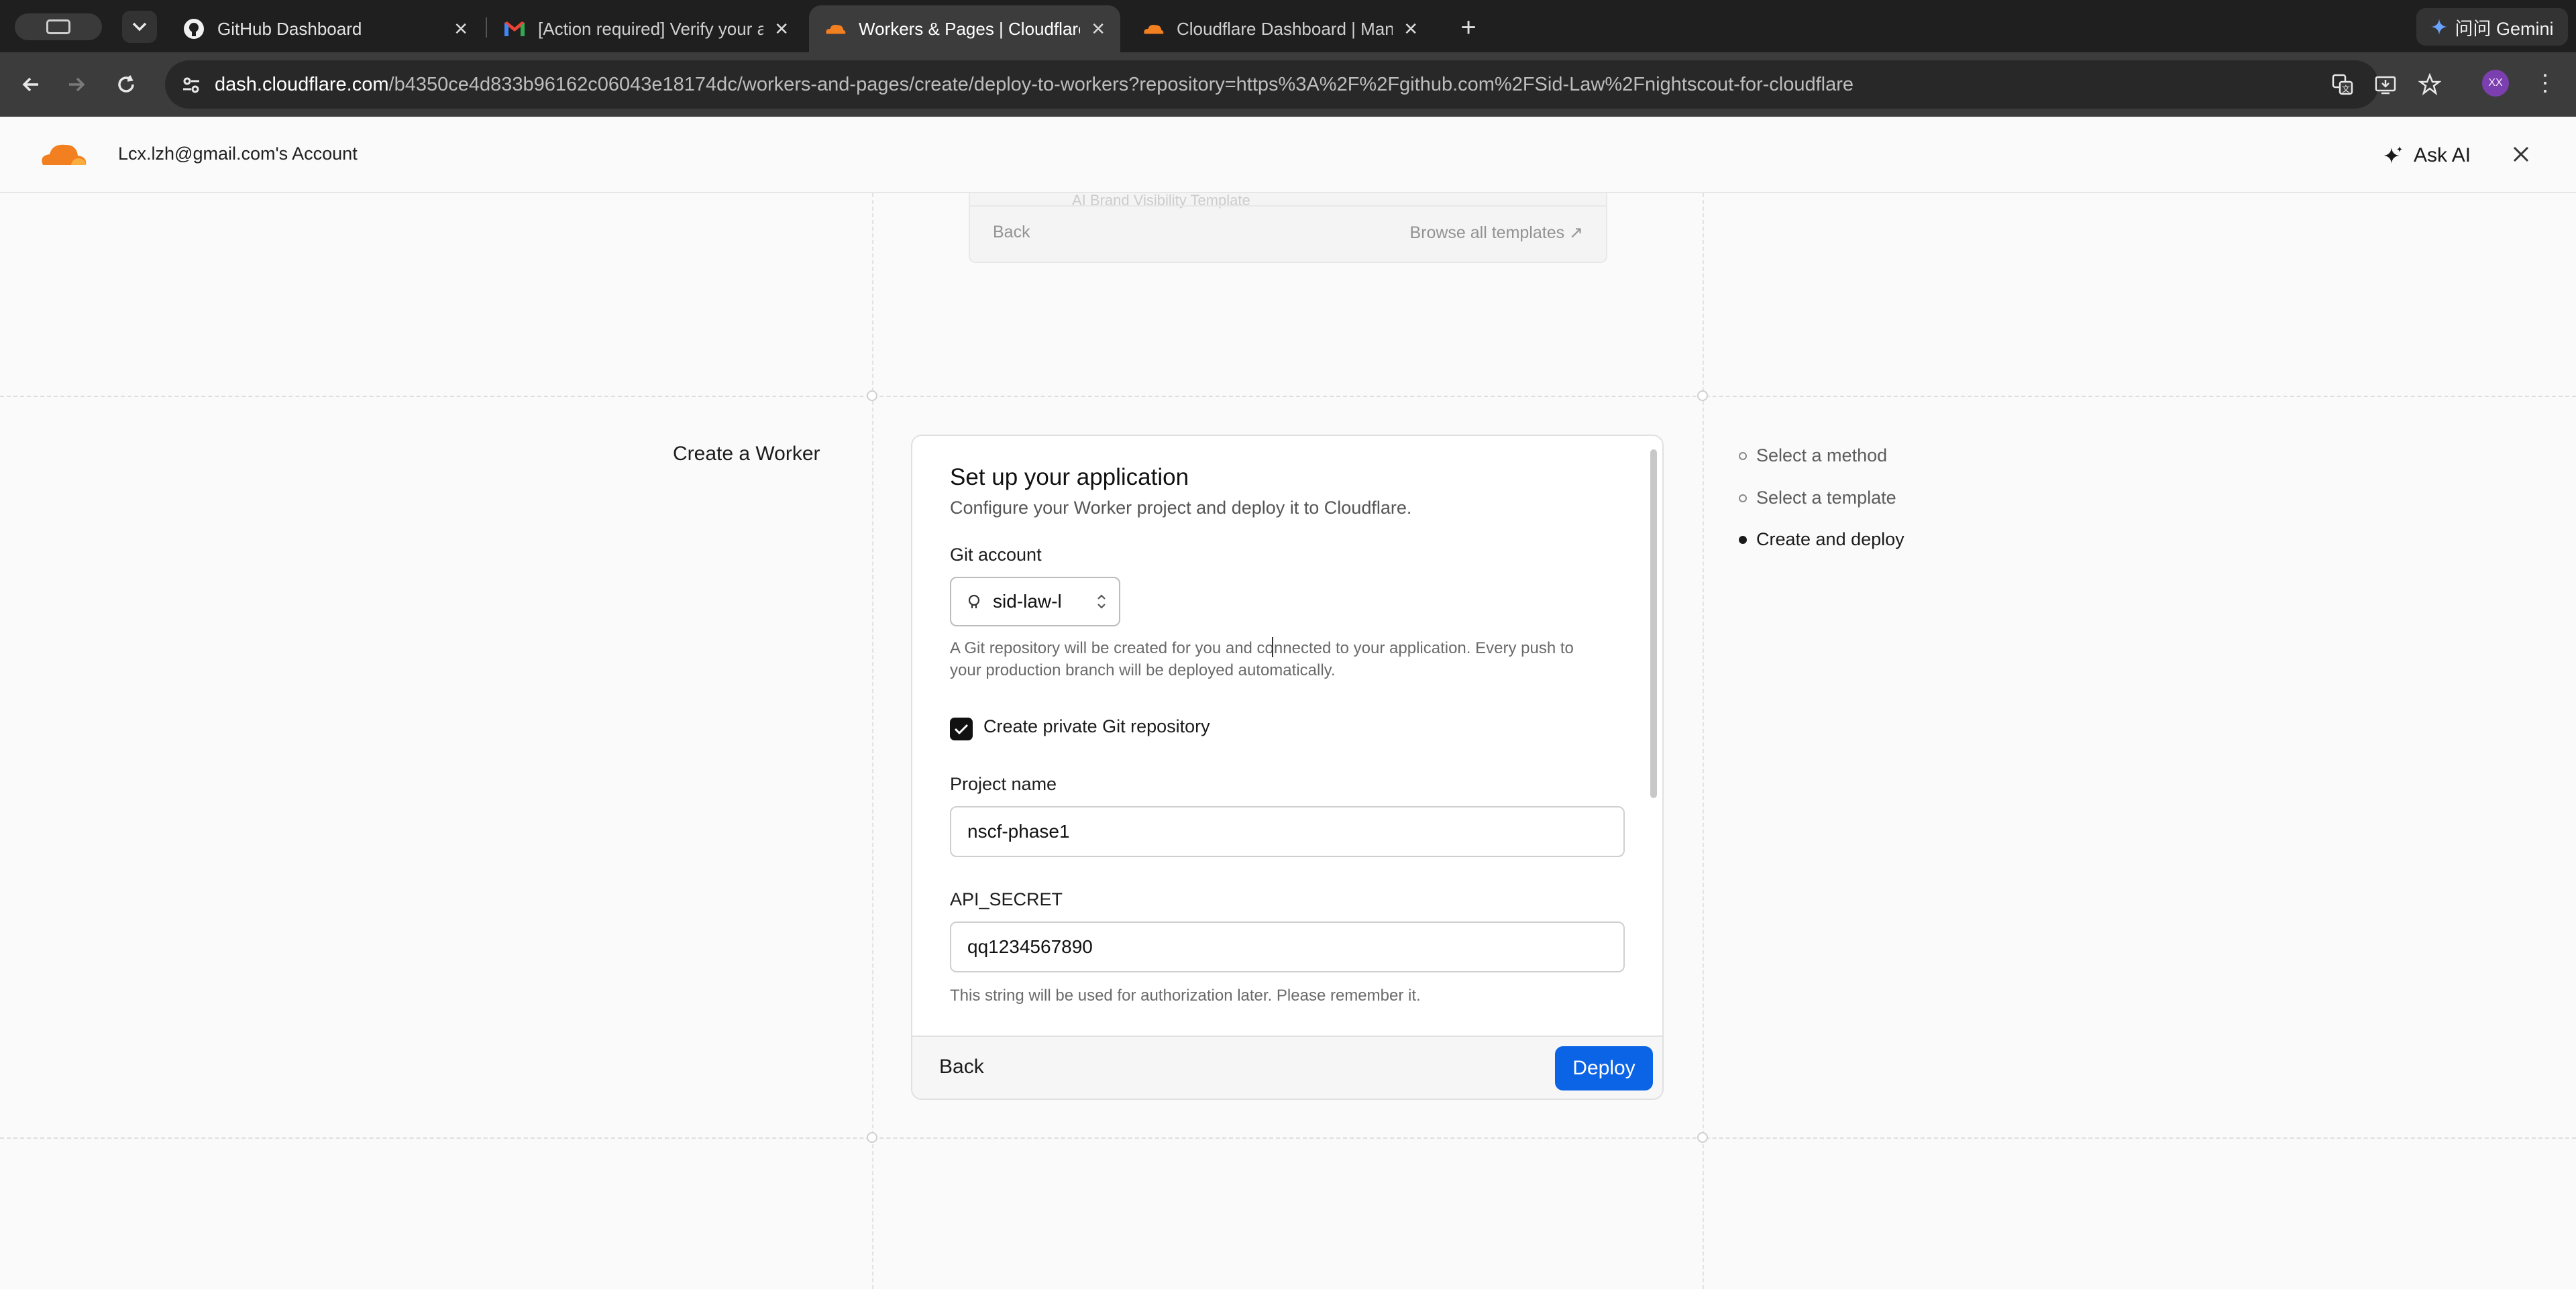 The width and height of the screenshot is (2576, 1289). I want to click on deploy-button: Deploy, so click(1604, 1068).